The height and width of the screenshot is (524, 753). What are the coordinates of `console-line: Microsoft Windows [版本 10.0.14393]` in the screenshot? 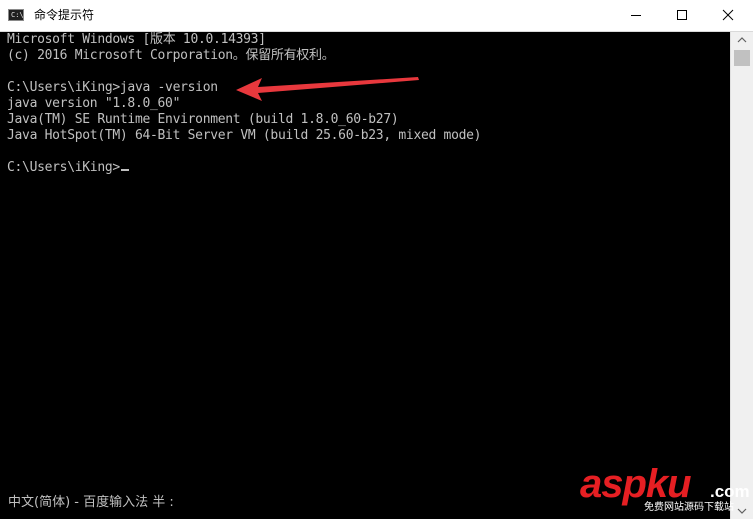 It's located at (136, 39).